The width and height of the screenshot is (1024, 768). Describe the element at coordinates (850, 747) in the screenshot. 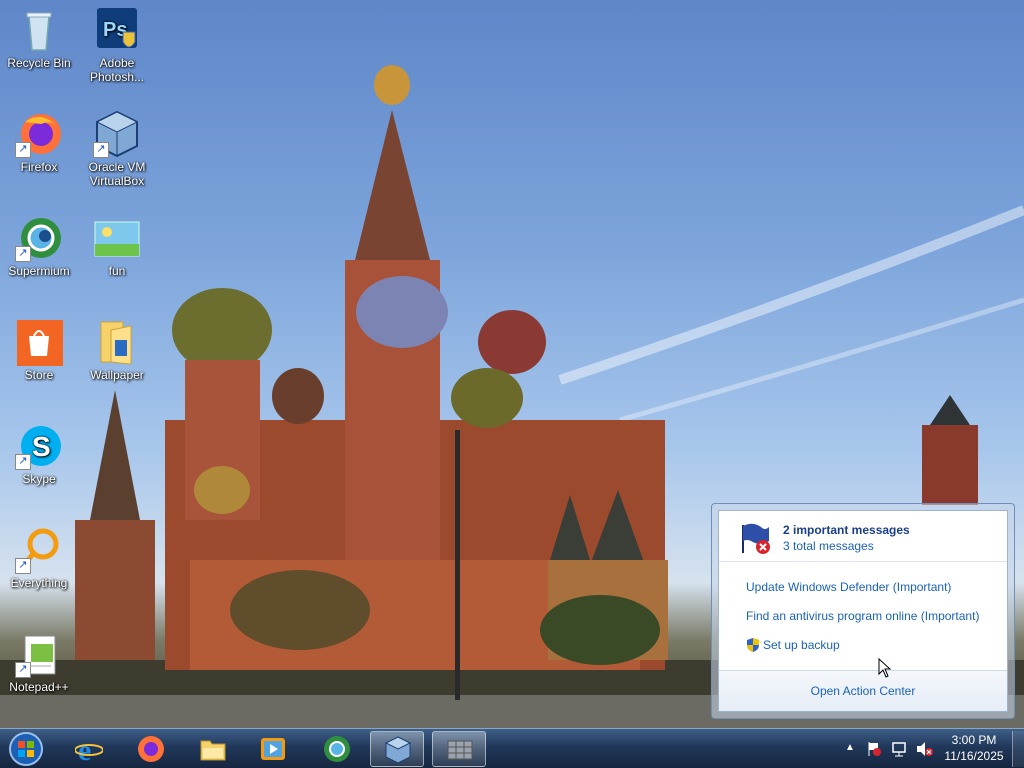

I see `show-hidden-icons-button: ▲` at that location.